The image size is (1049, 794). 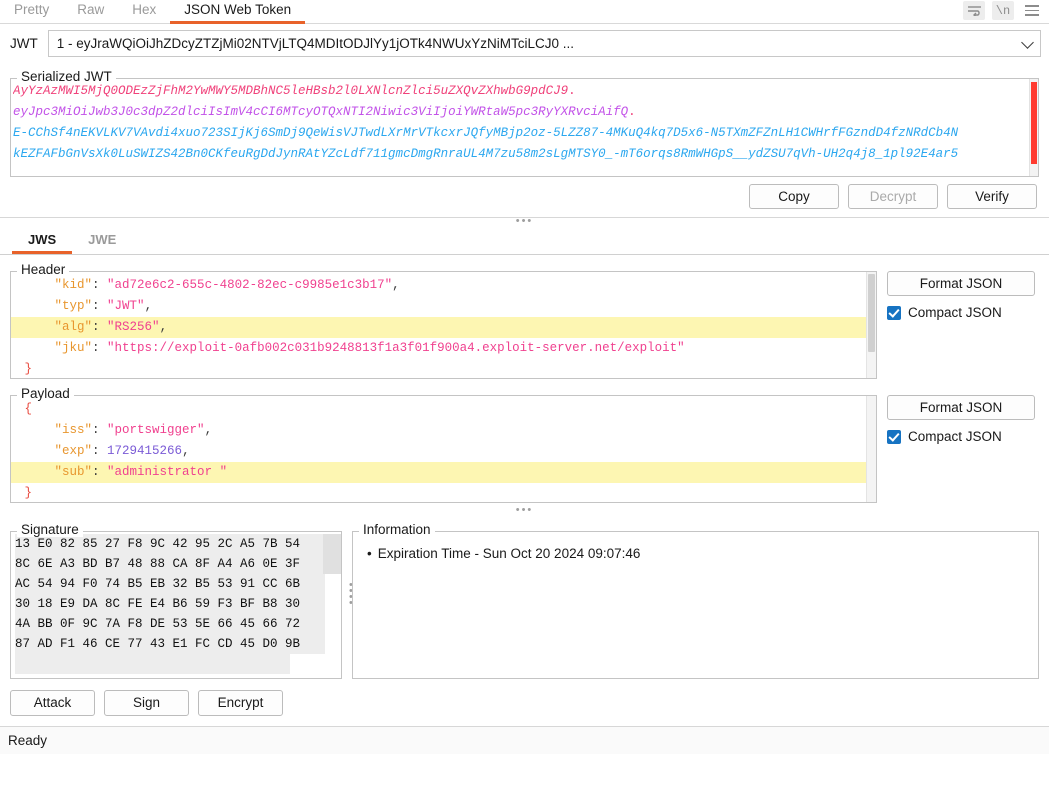 What do you see at coordinates (524, 196) in the screenshot?
I see `jwt-action-button-row: Copy Decrypt Verify` at bounding box center [524, 196].